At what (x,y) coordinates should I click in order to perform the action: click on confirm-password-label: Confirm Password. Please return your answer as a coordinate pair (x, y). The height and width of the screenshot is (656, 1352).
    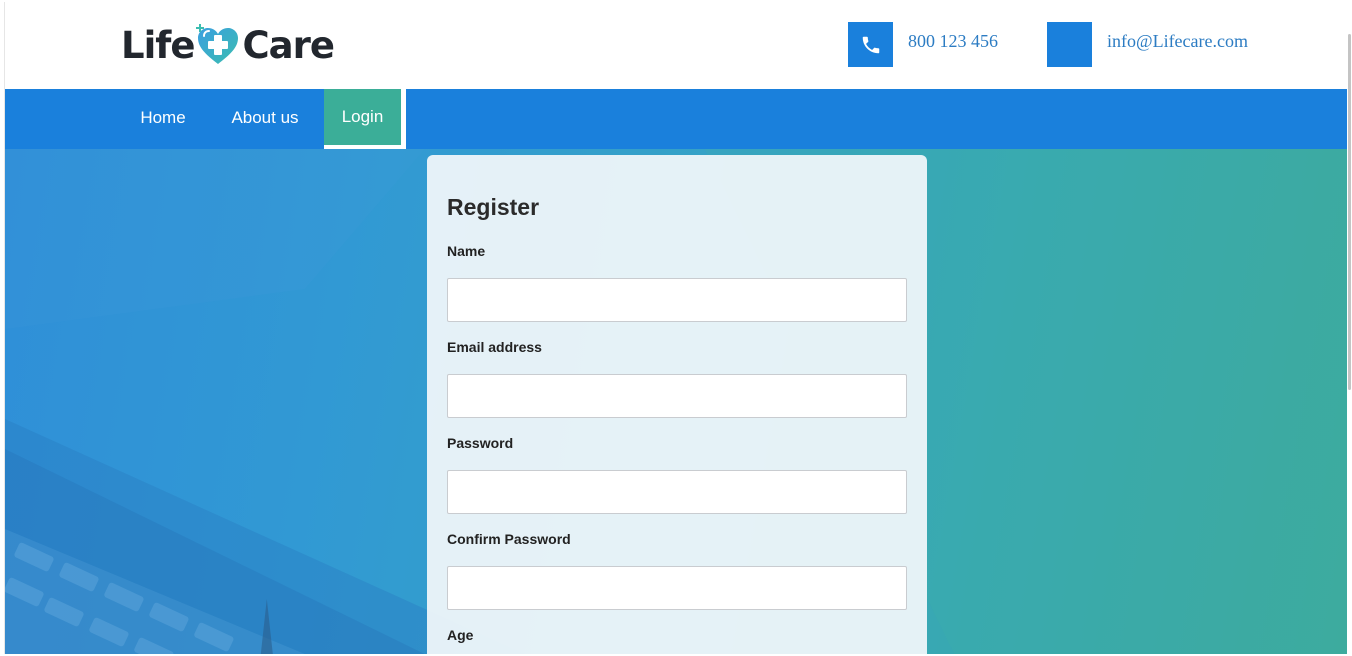
    Looking at the image, I should click on (509, 539).